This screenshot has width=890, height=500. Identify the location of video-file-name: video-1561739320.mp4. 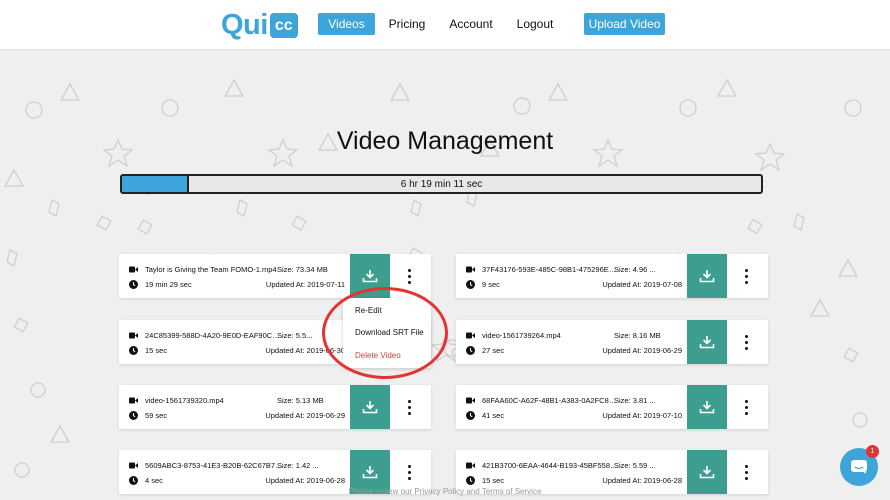
(214, 400).